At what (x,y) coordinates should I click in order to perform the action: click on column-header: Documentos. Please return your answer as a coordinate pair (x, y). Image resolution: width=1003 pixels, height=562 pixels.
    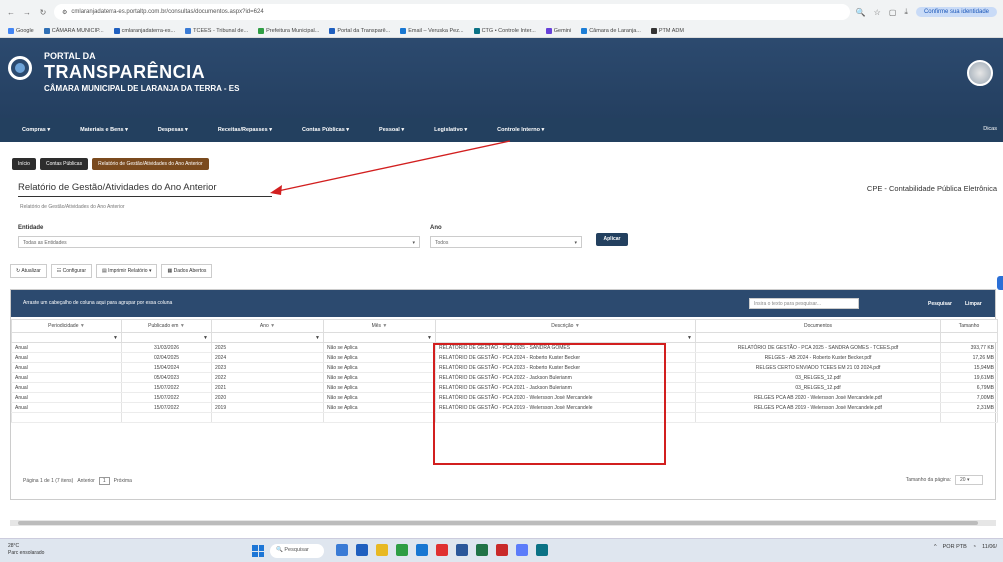
    Looking at the image, I should click on (818, 326).